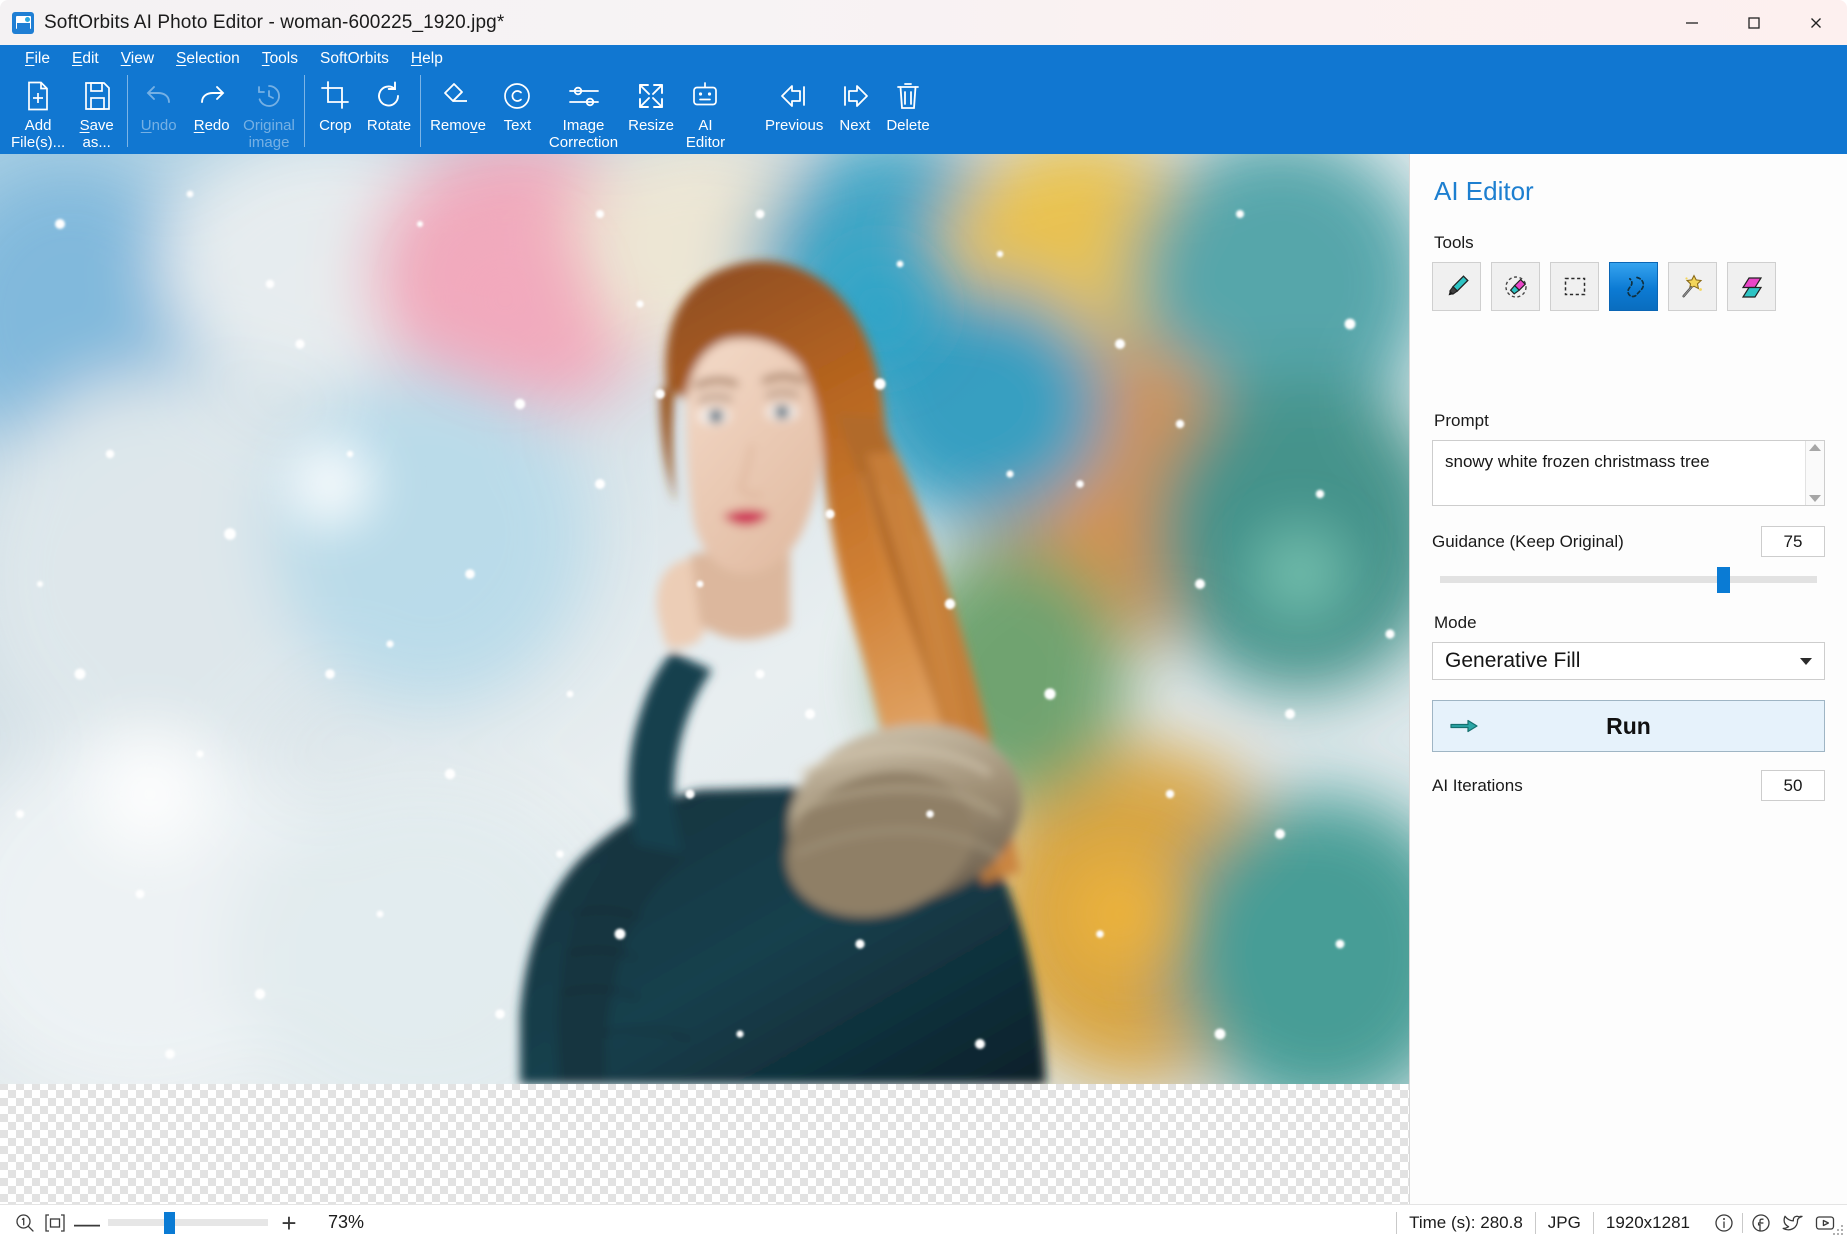  I want to click on minimize-icon, so click(1692, 22).